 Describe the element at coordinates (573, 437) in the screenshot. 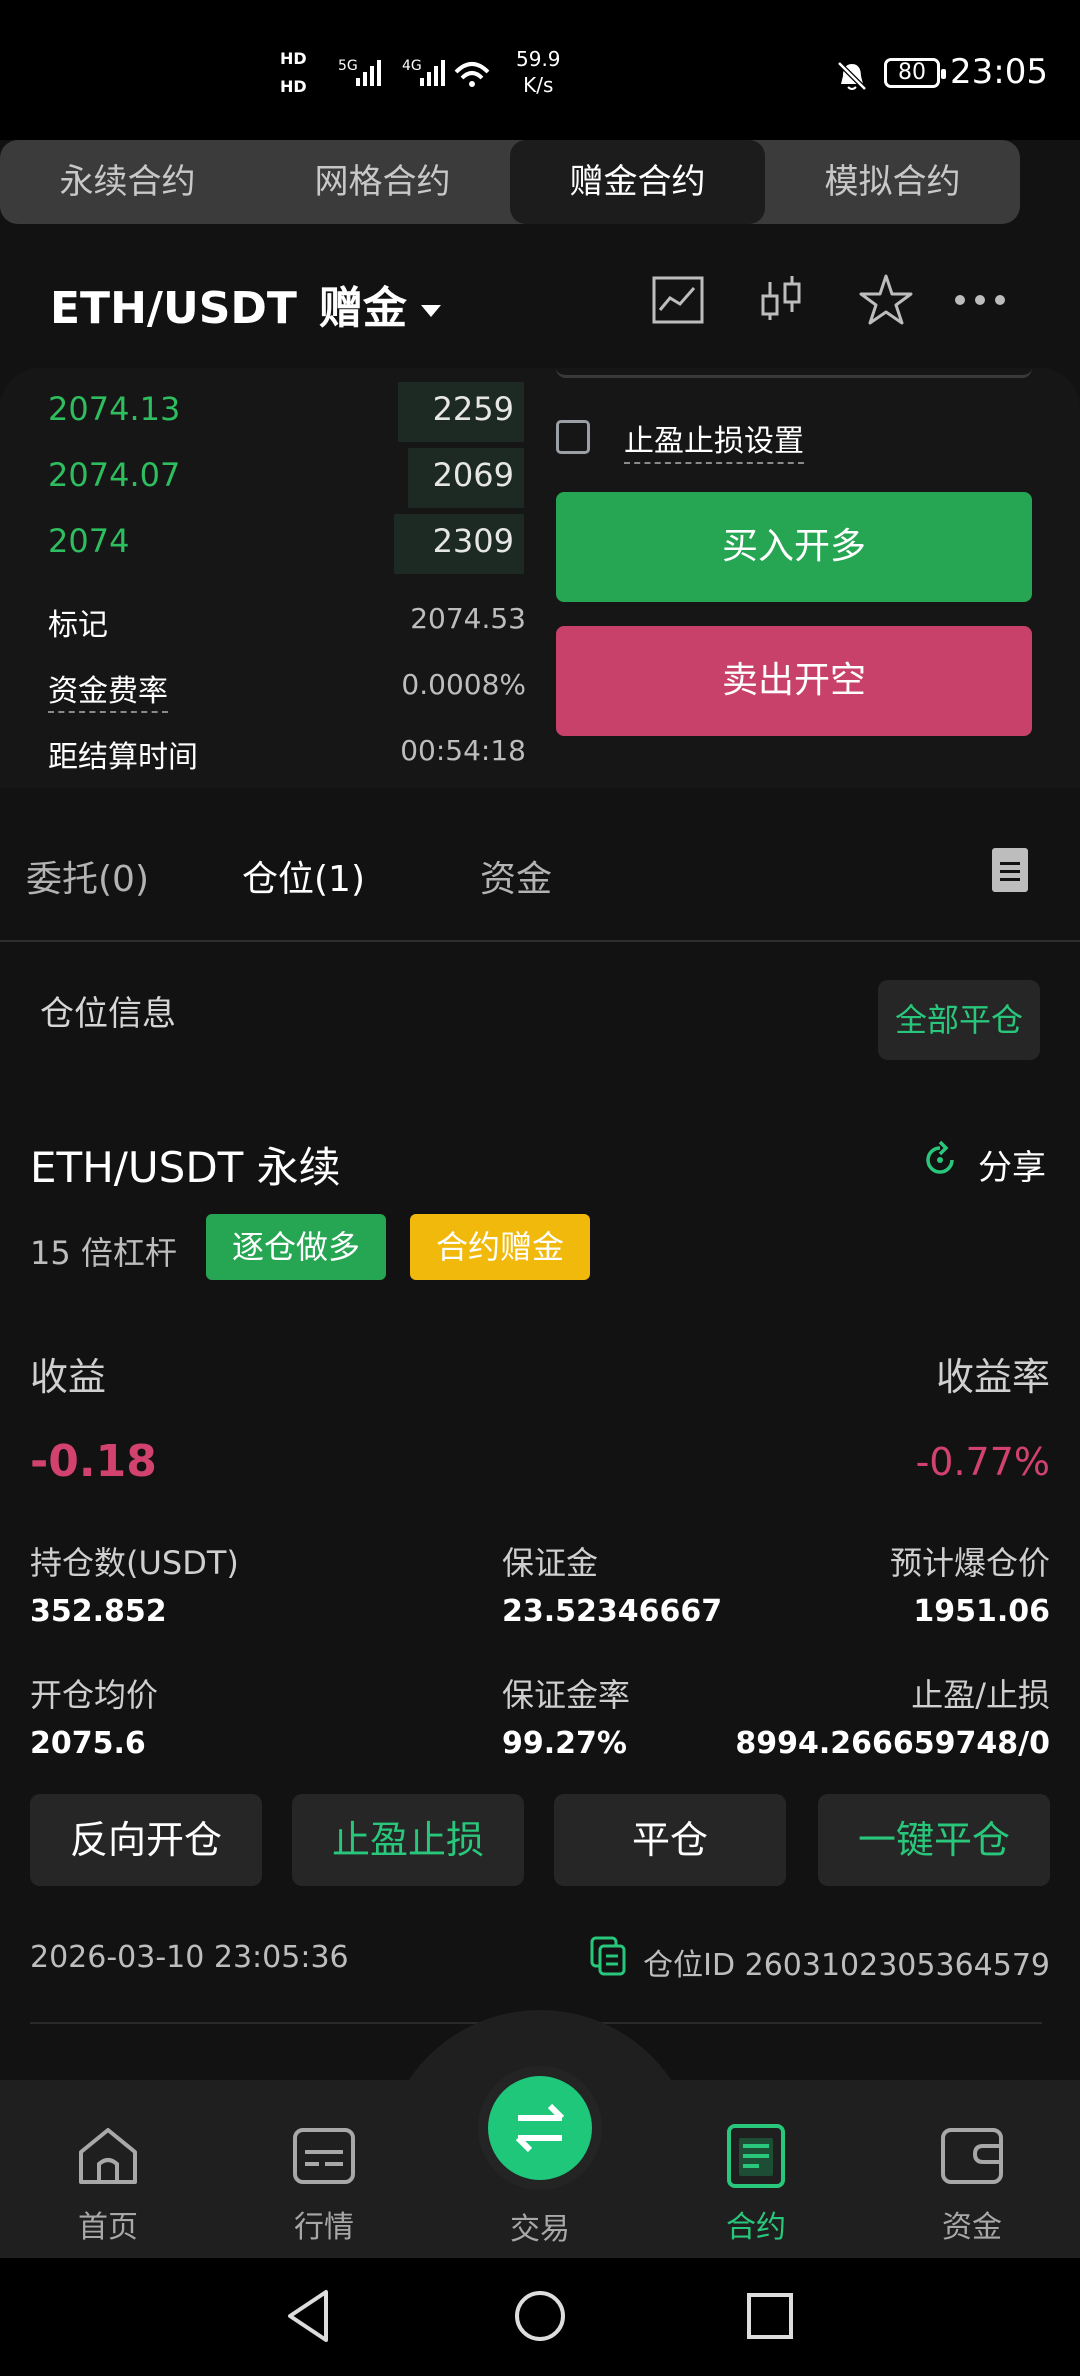

I see `tp-sl-checkbox` at that location.